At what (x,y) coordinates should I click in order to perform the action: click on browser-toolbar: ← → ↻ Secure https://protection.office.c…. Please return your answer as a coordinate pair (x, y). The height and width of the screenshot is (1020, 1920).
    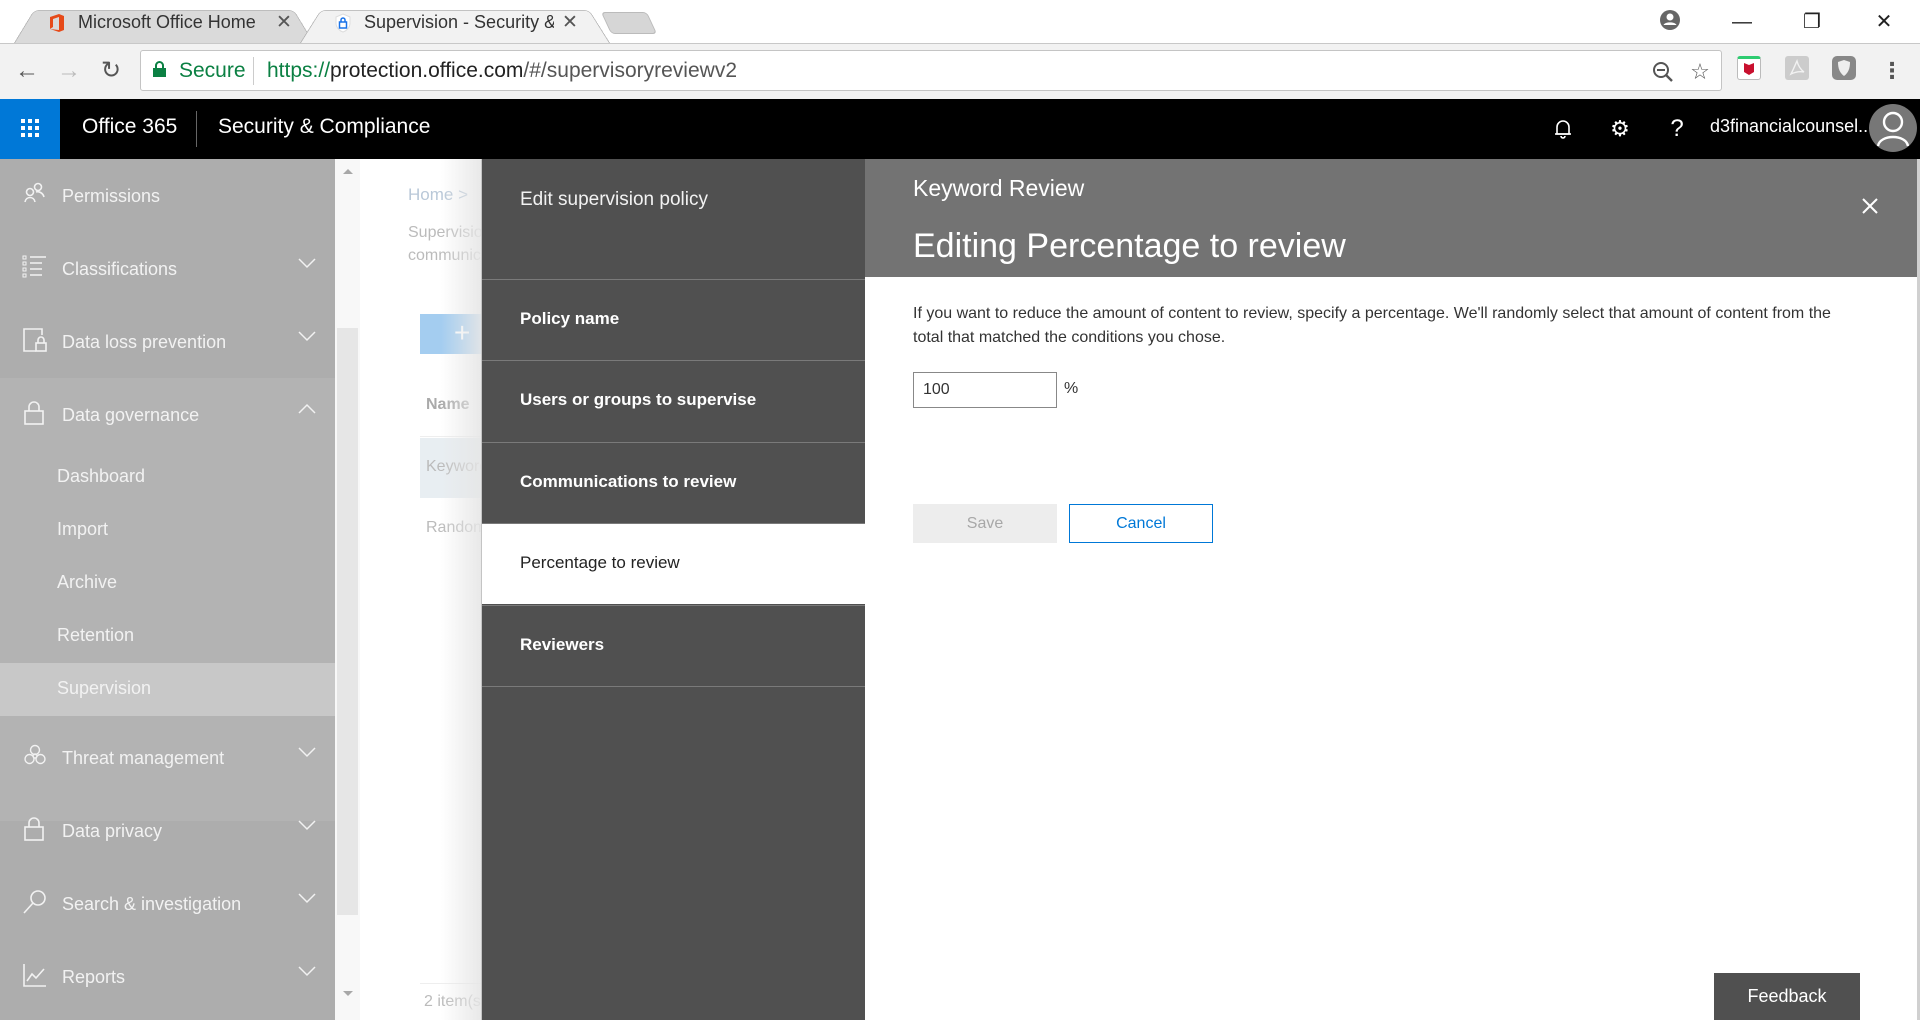
    Looking at the image, I should click on (960, 71).